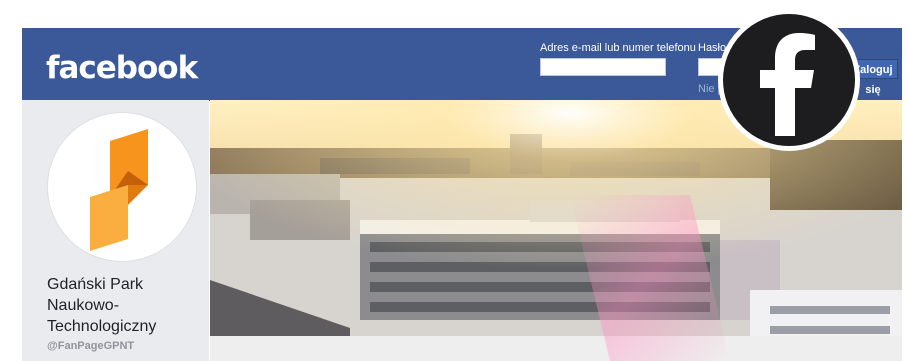 Image resolution: width=908 pixels, height=361 pixels. What do you see at coordinates (122, 68) in the screenshot?
I see `facebook-logo: facebook` at bounding box center [122, 68].